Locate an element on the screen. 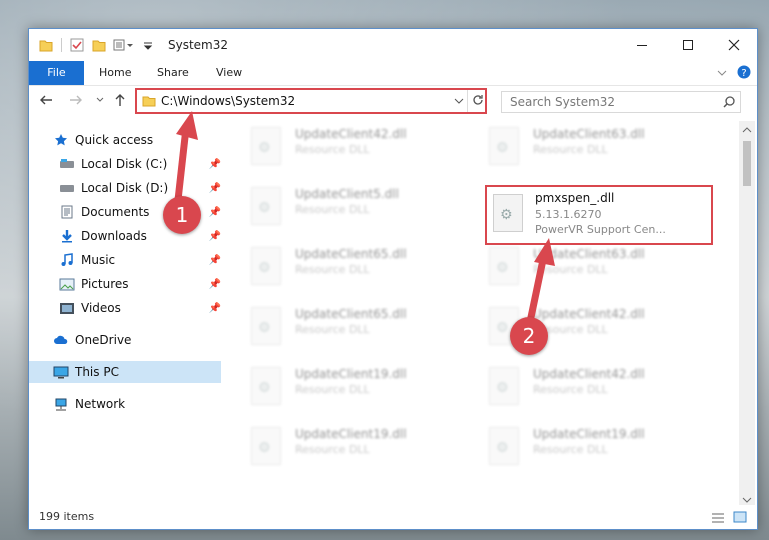  arrow-2-head is located at coordinates (544, 252).